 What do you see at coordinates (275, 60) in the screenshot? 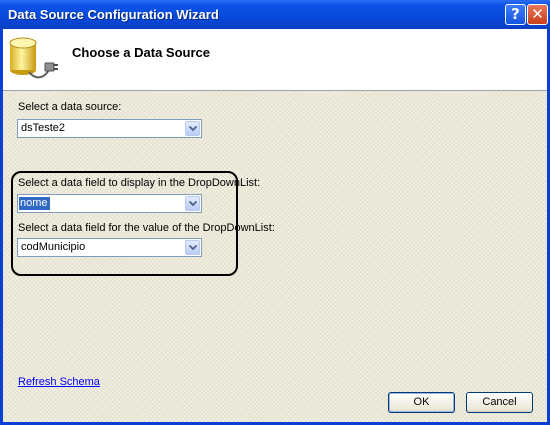
I see `wizard-header: Choose a Data Source` at bounding box center [275, 60].